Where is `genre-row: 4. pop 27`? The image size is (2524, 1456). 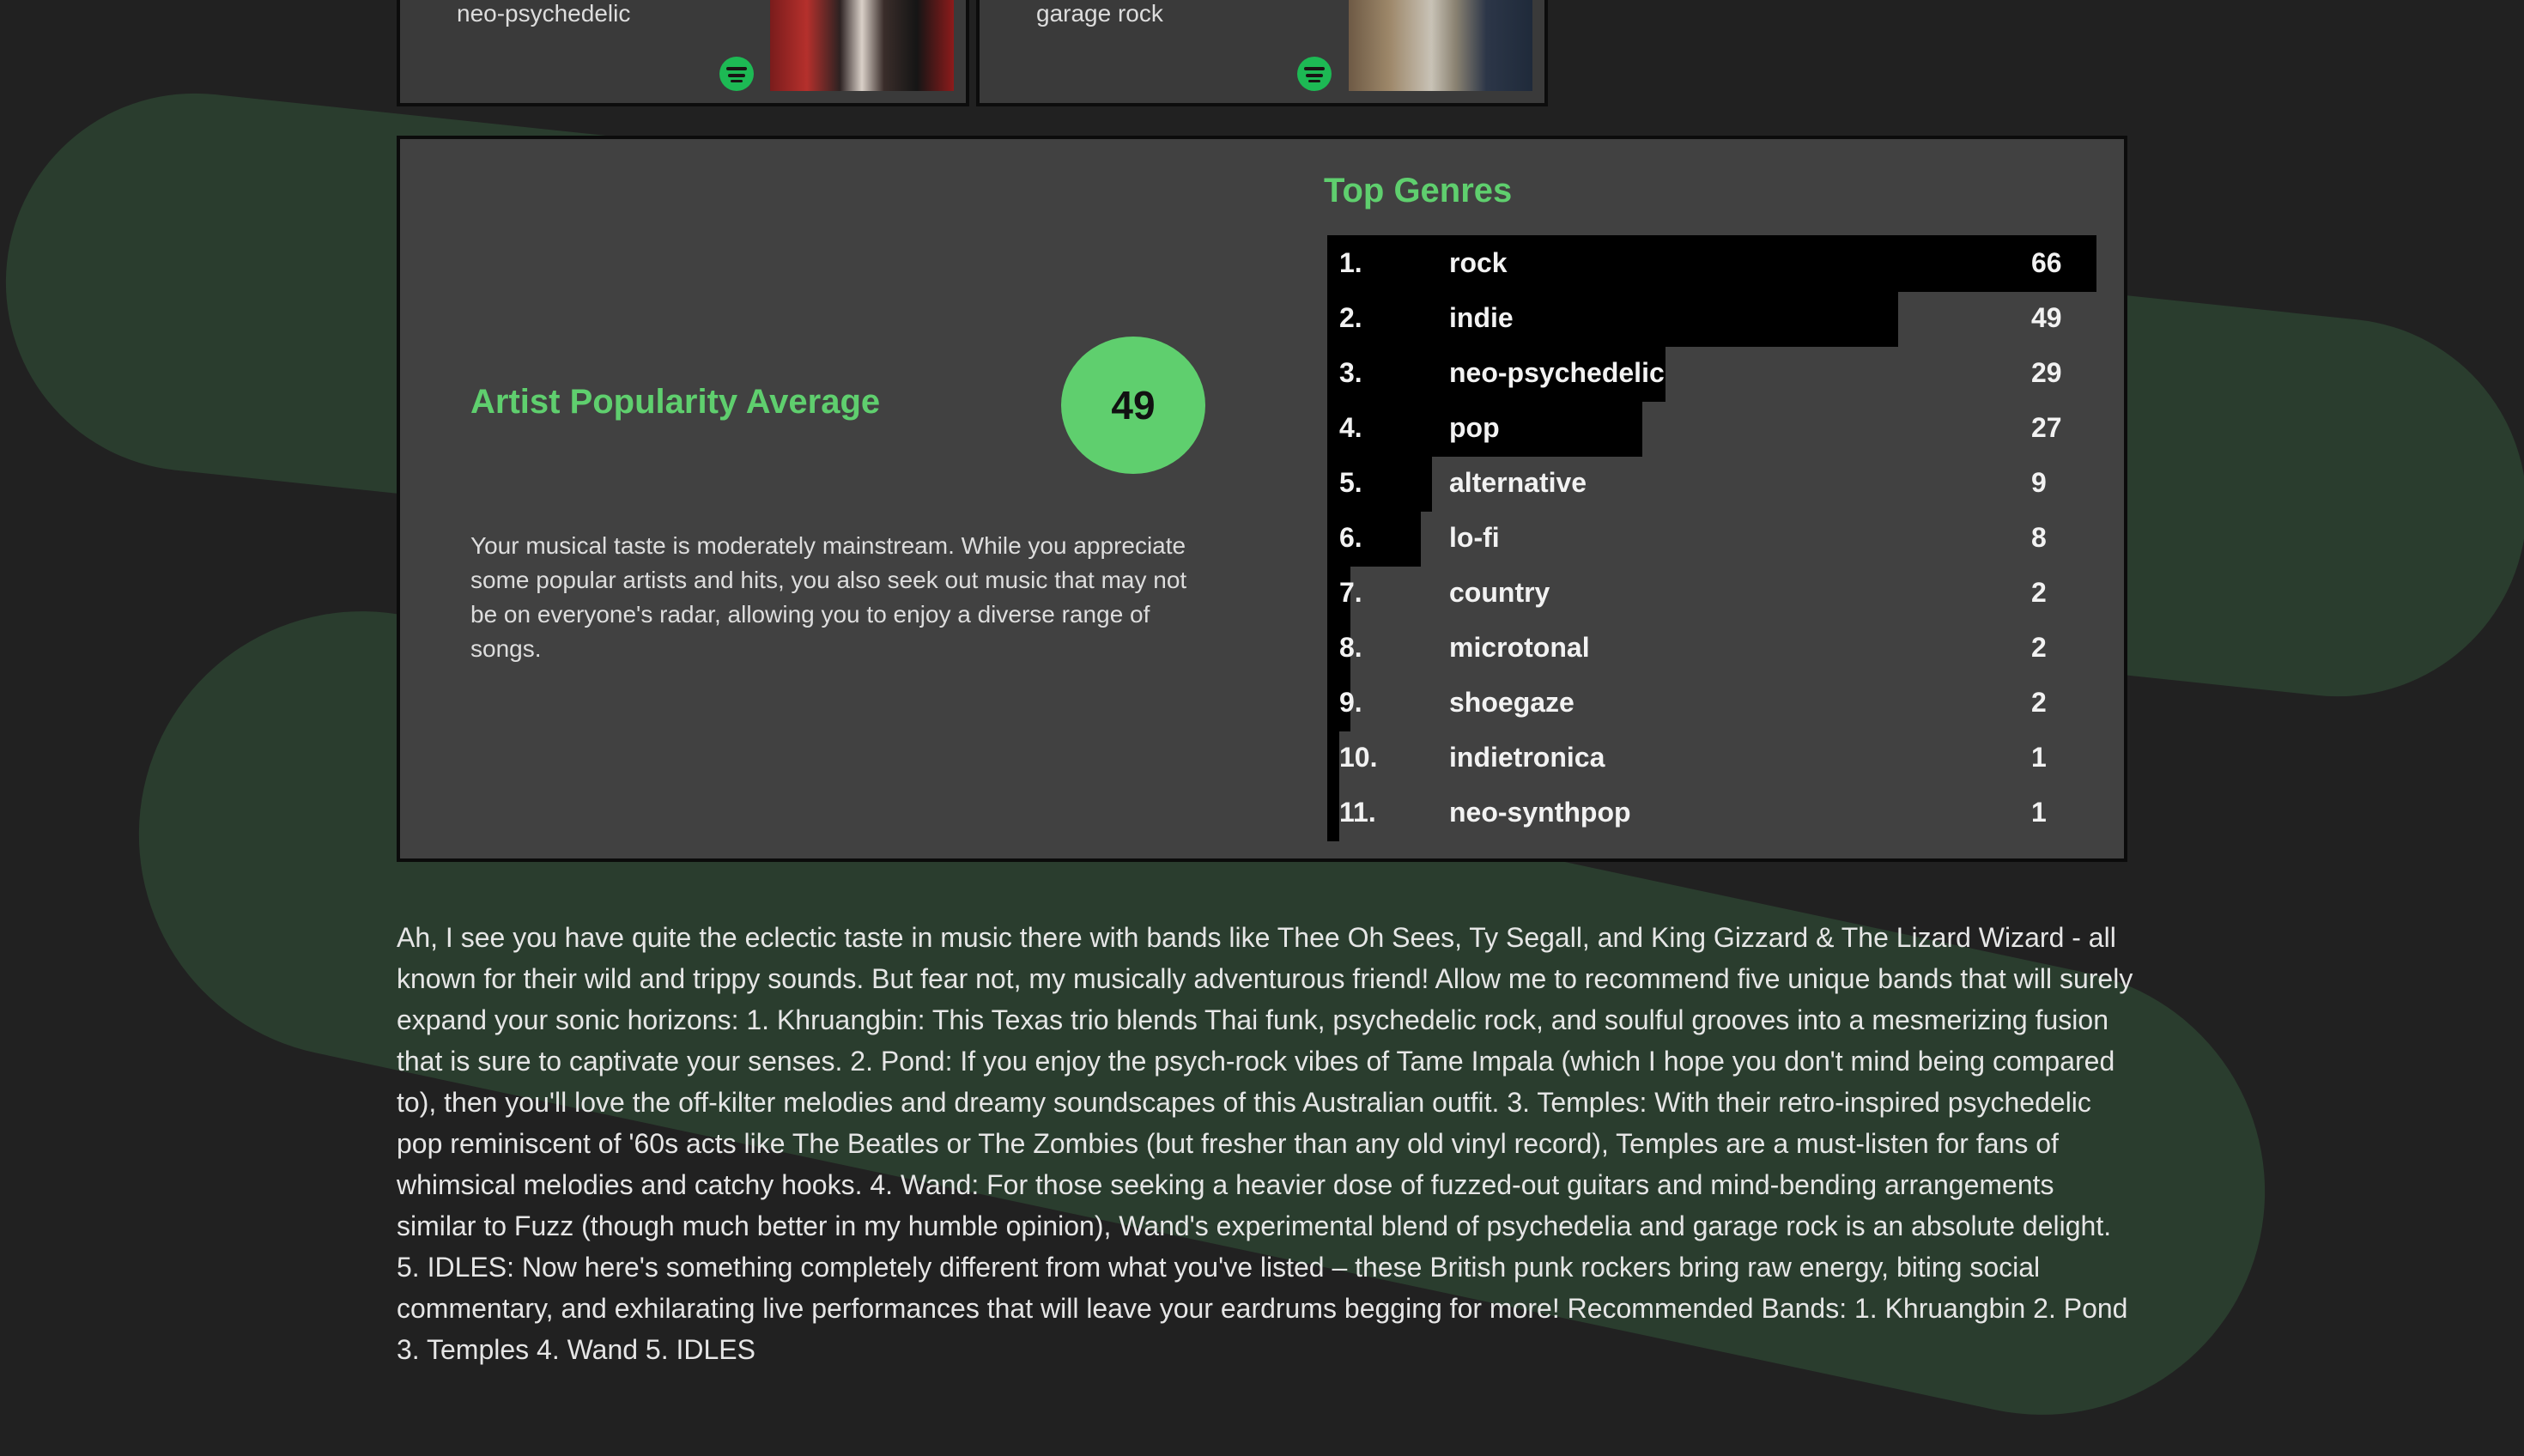
genre-row: 4. pop 27 is located at coordinates (1714, 428).